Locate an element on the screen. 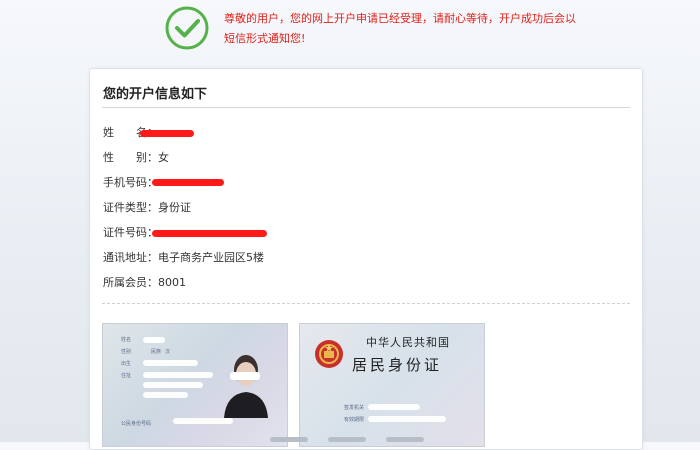 This screenshot has height=450, width=700. field-member: 所属会员：8001 is located at coordinates (144, 283).